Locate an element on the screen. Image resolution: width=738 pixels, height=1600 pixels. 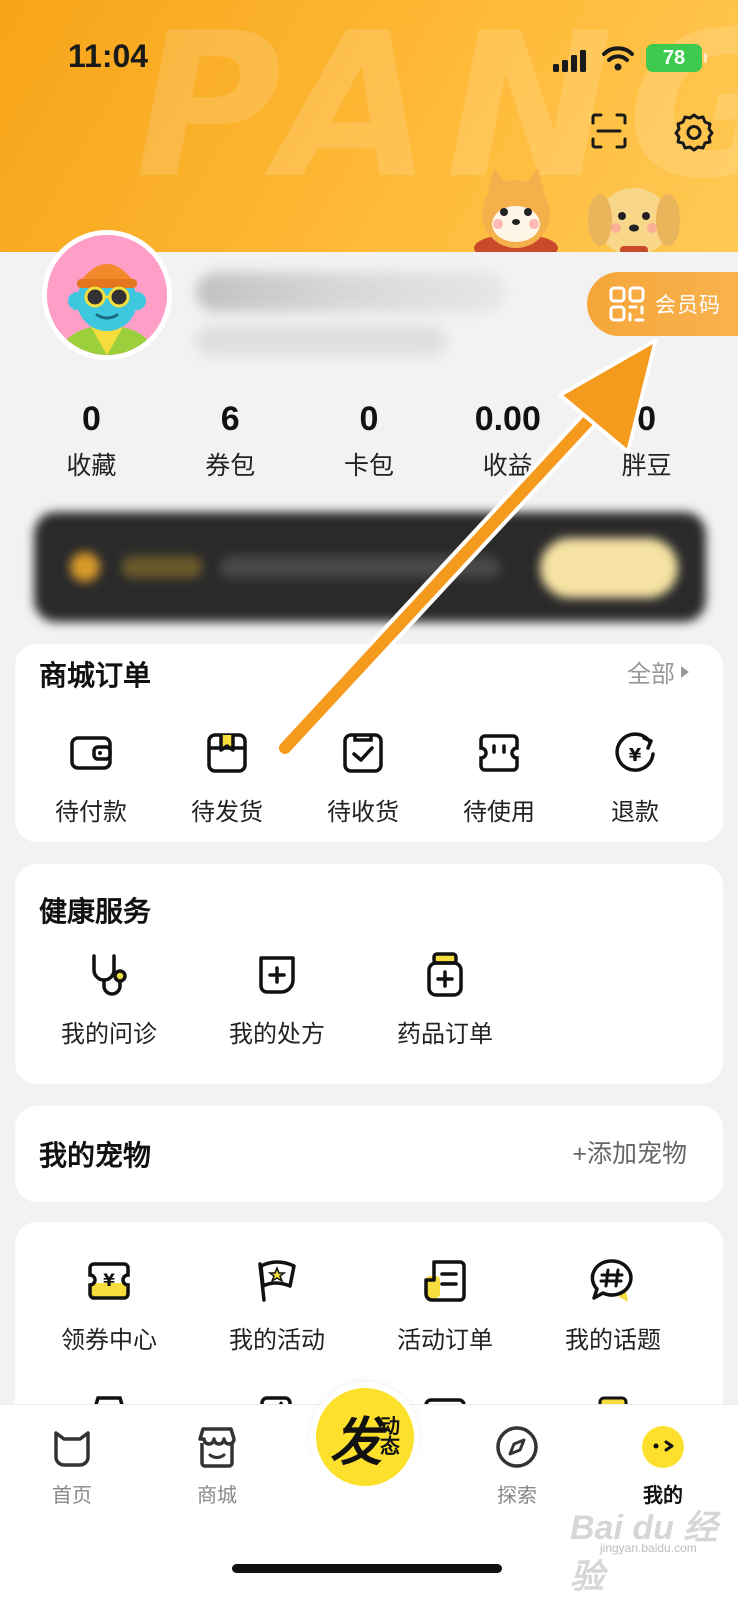
flag-icon is located at coordinates (277, 1281).